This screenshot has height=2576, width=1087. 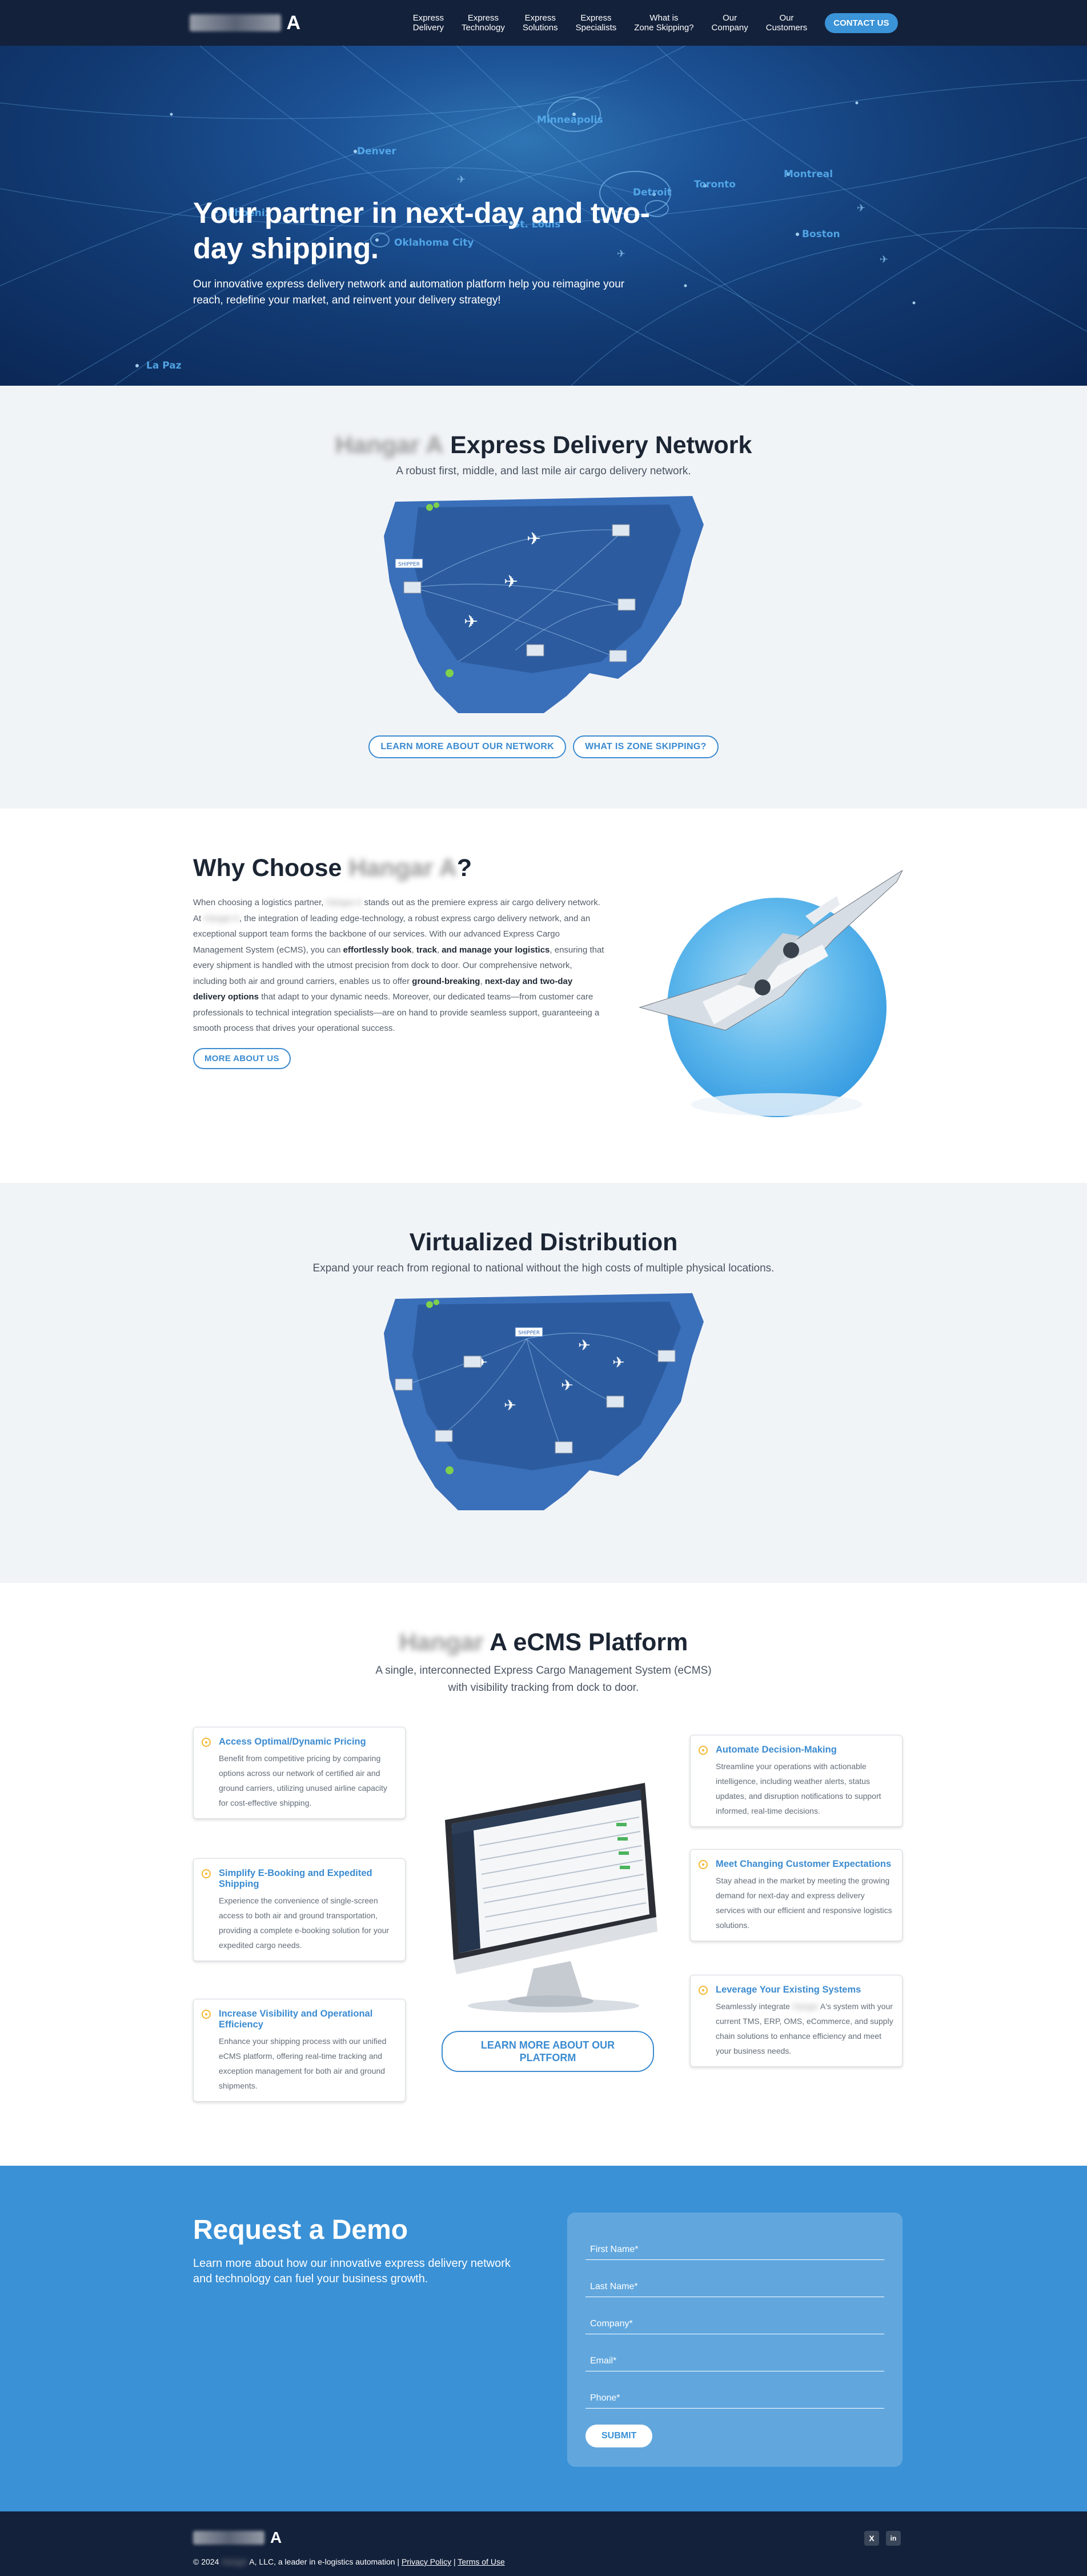 What do you see at coordinates (543, 603) in the screenshot?
I see `network-map-illustration: ✈ ✈ ✈ SHIPPER` at bounding box center [543, 603].